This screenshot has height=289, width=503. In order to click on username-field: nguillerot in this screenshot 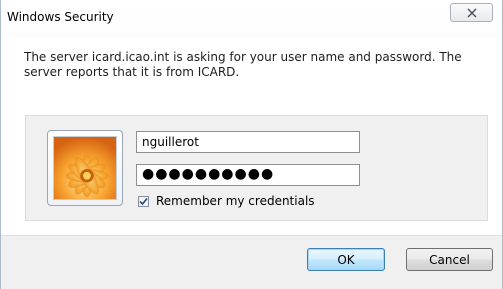, I will do `click(248, 142)`.